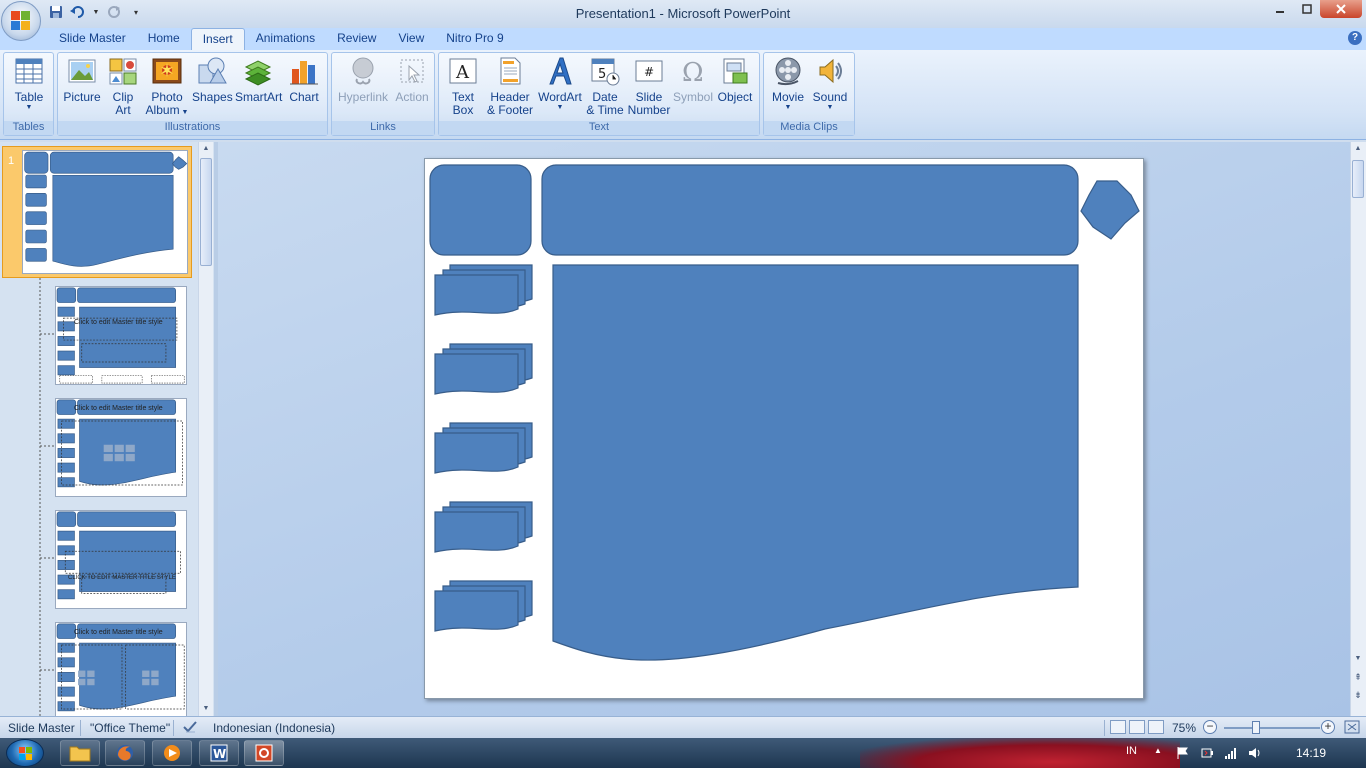 The width and height of the screenshot is (1366, 768). I want to click on group-tables: Table ▼ Tables, so click(28, 94).